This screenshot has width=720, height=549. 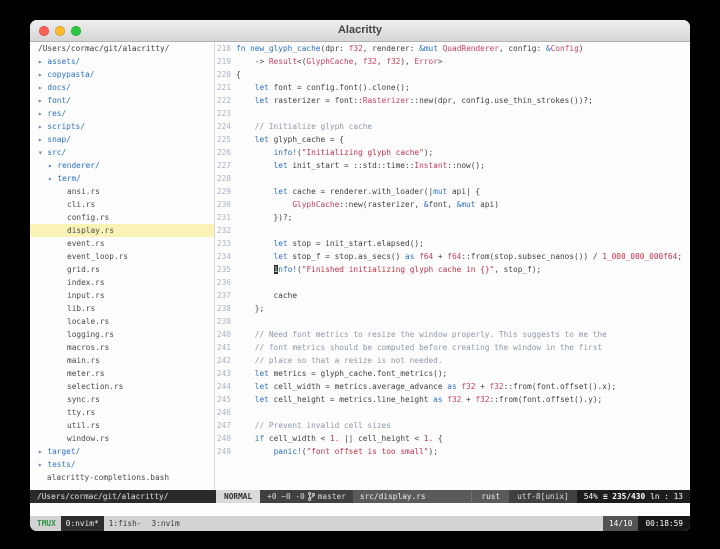 I want to click on tree-item-alacritty-completions-bash: alacritty-completions.bash, so click(x=122, y=477).